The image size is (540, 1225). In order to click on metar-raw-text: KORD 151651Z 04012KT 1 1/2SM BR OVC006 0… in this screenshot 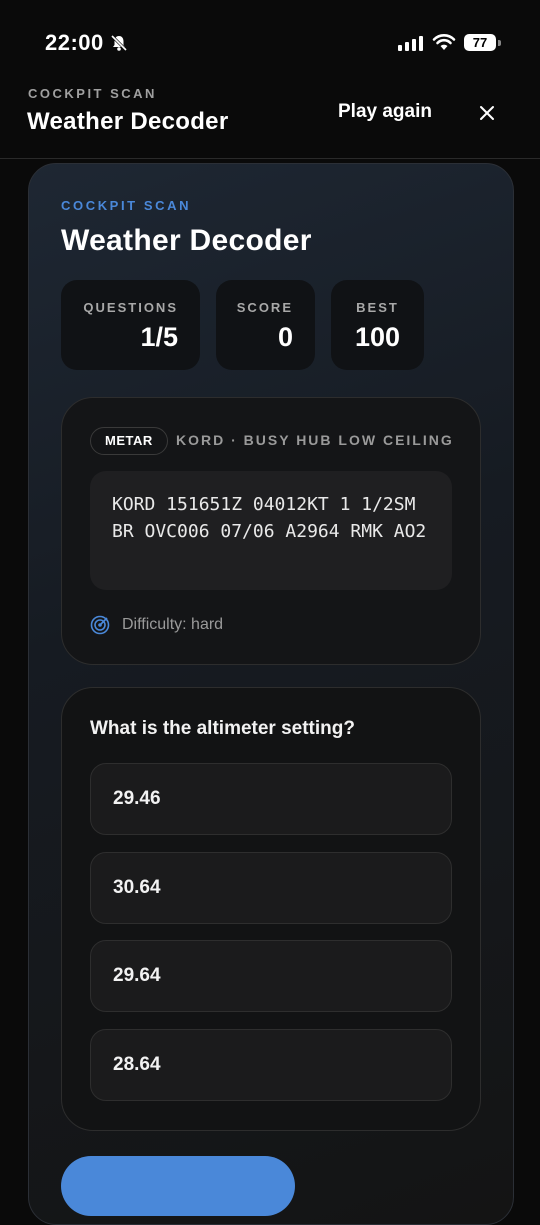, I will do `click(269, 518)`.